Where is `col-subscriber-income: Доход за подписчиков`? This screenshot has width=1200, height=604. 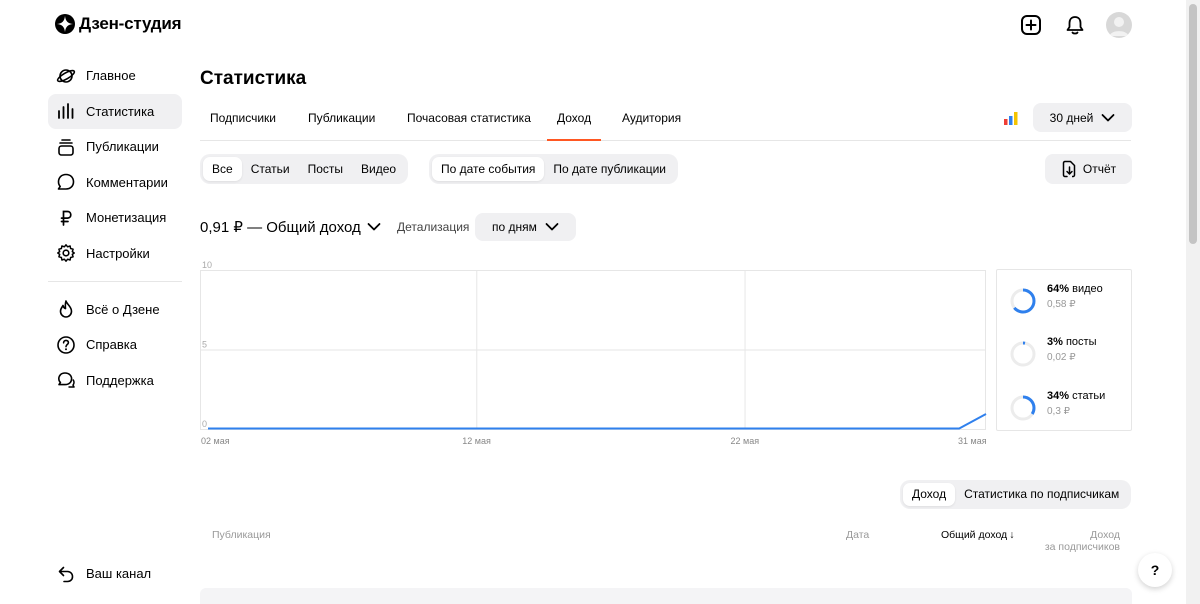 col-subscriber-income: Доход за подписчиков is located at coordinates (1081, 541).